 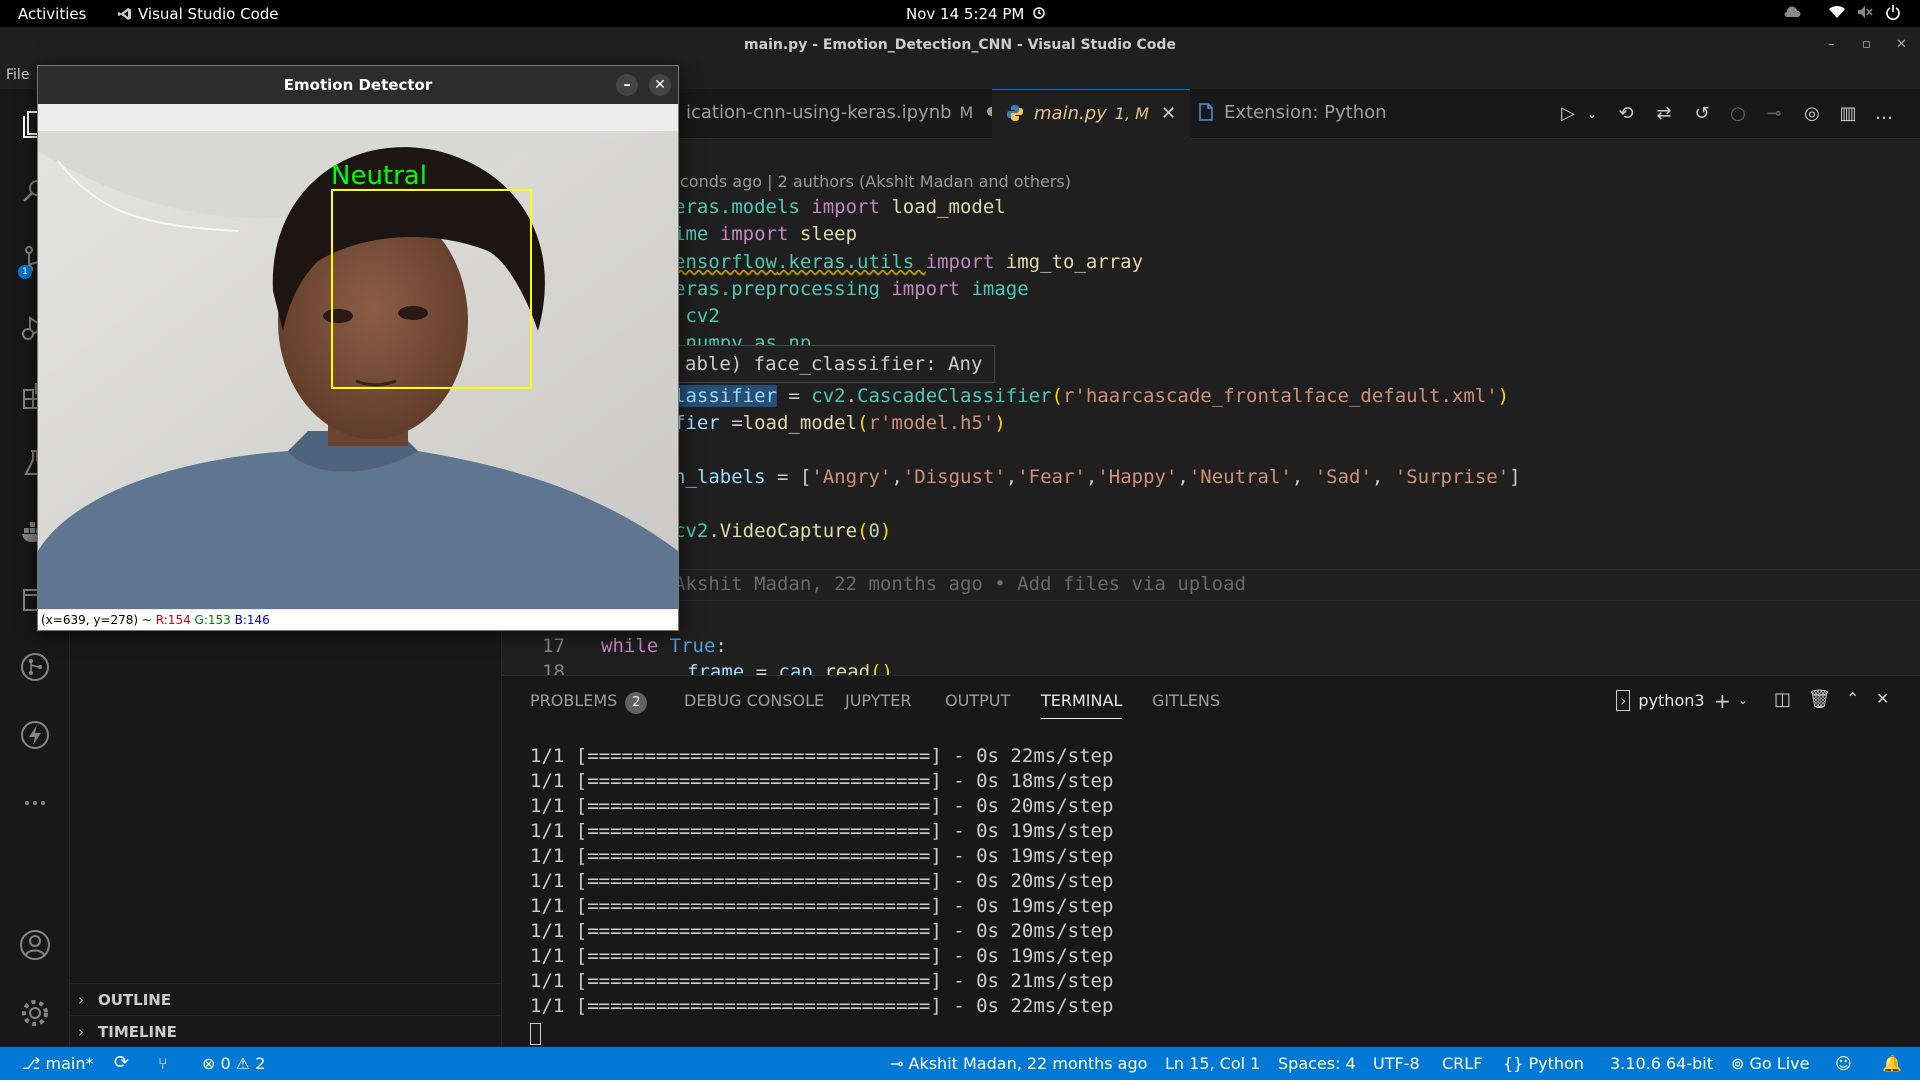 I want to click on close-panel-icon: ✕, so click(x=1882, y=698).